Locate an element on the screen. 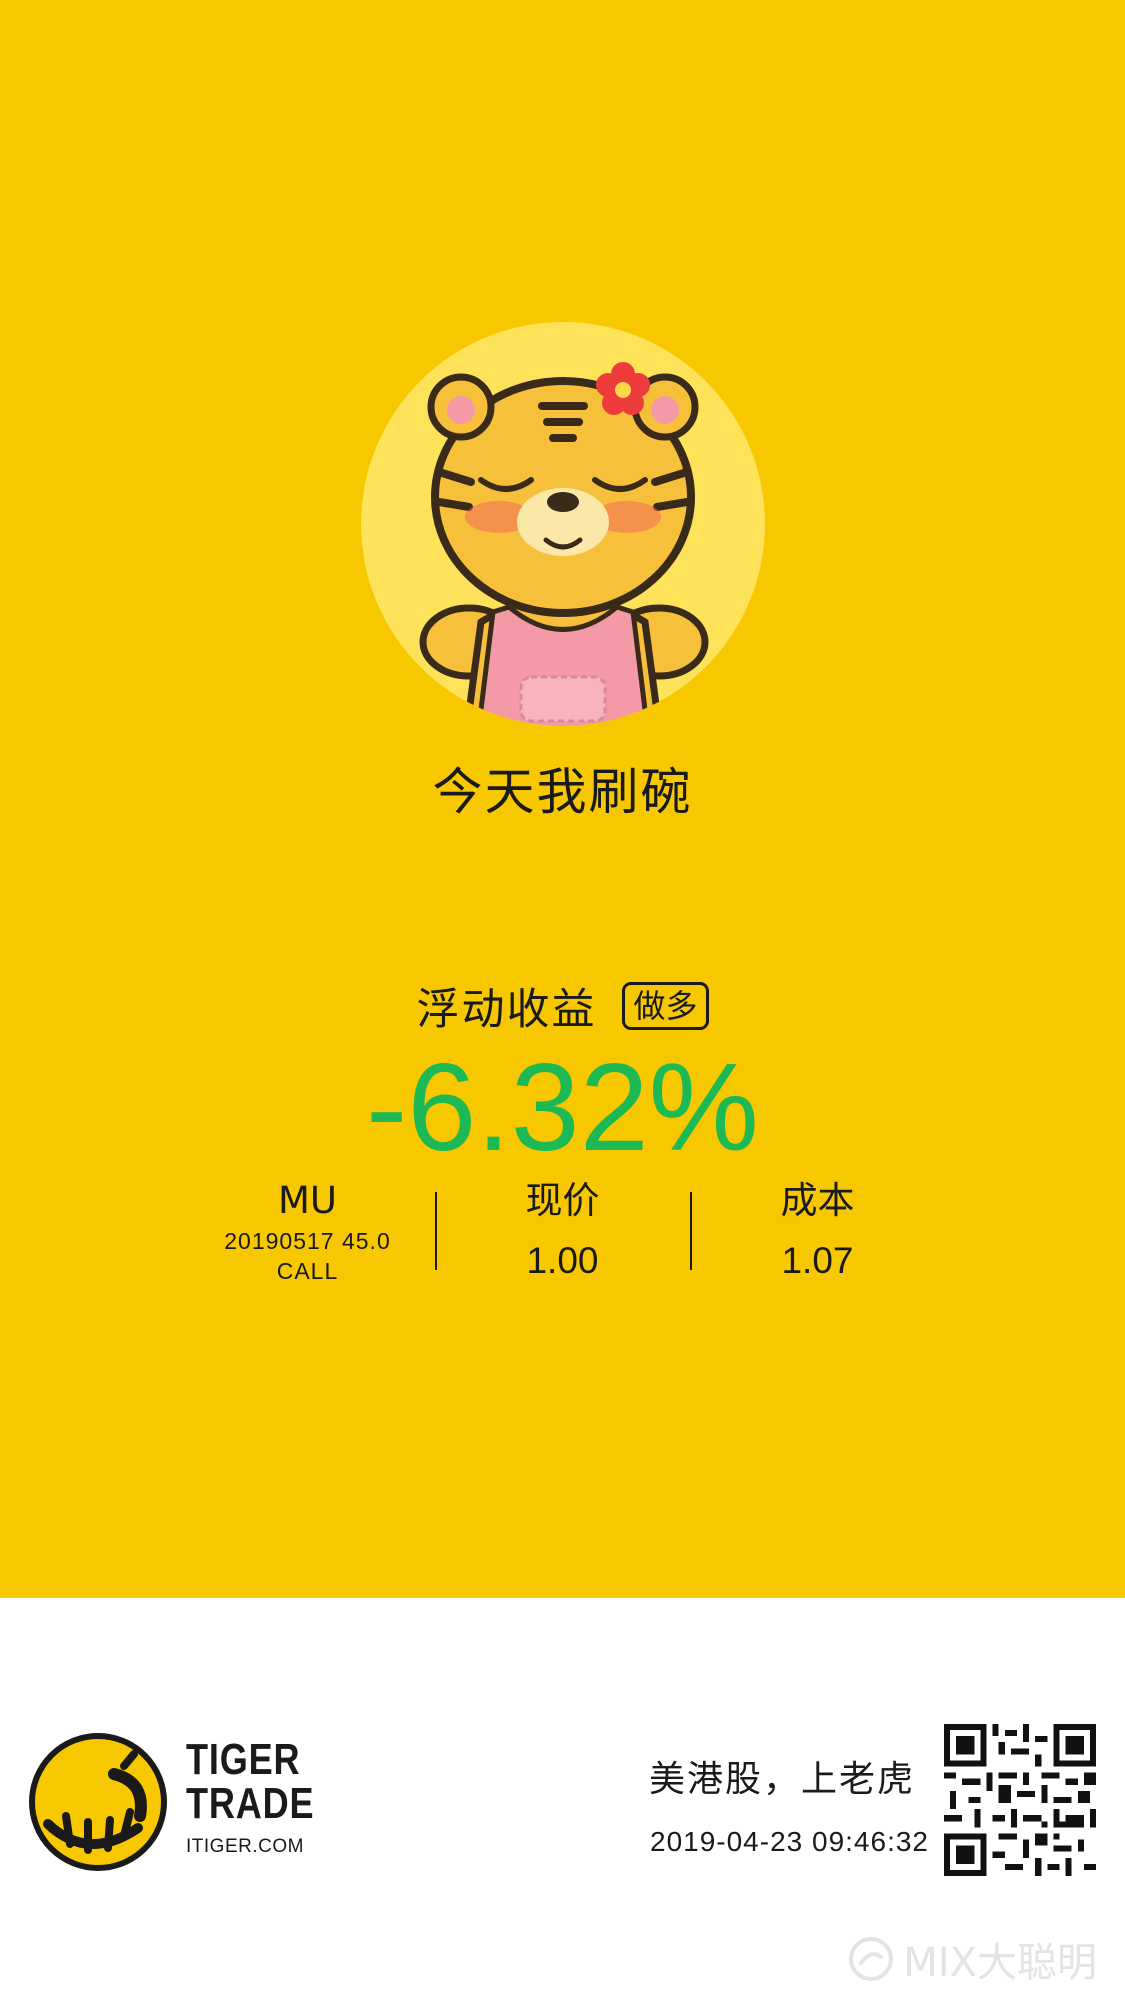  position-stats: MU 20190517 45.0 CALL 现价 1.00 成本 1.07 is located at coordinates (562, 1238).